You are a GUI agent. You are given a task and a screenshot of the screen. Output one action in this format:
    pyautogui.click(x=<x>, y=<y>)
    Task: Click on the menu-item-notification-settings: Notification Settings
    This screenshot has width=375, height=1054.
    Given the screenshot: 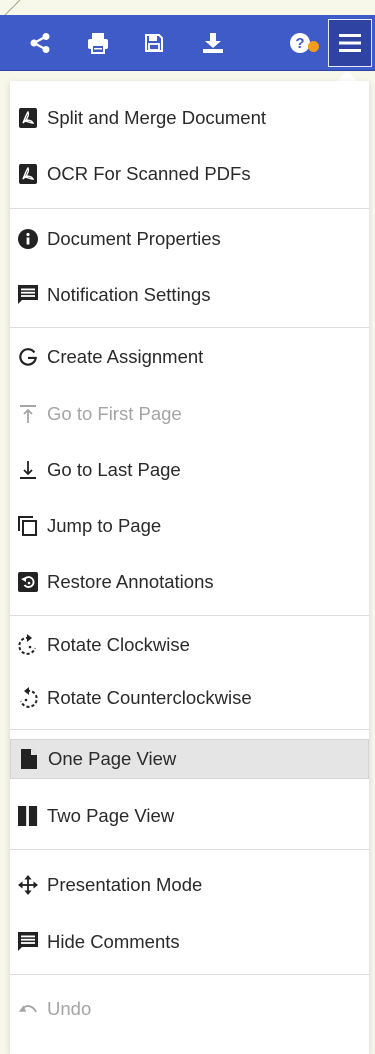 What is the action you would take?
    pyautogui.click(x=189, y=295)
    